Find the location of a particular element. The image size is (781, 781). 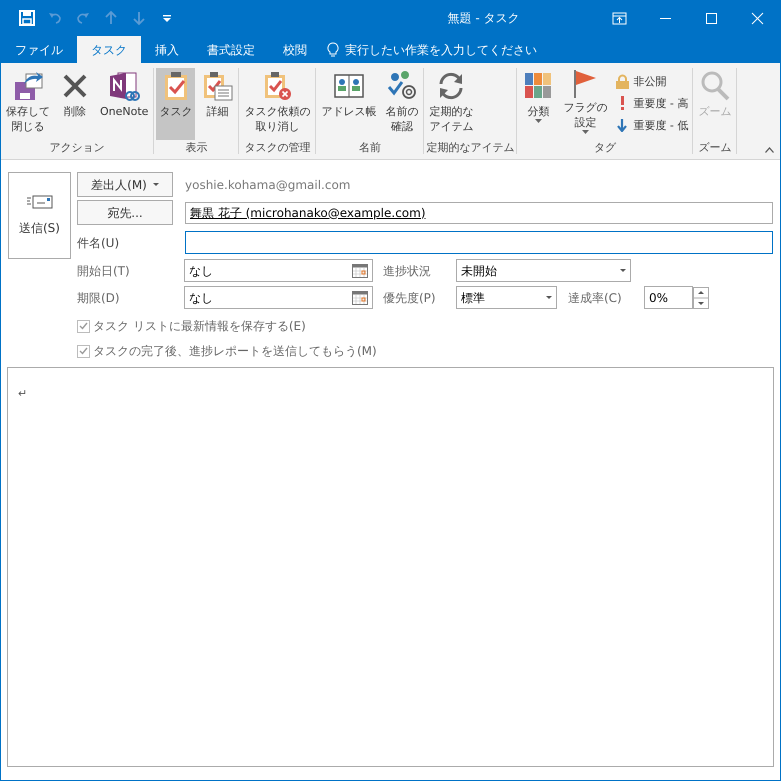

percent-field: 0% is located at coordinates (668, 297).